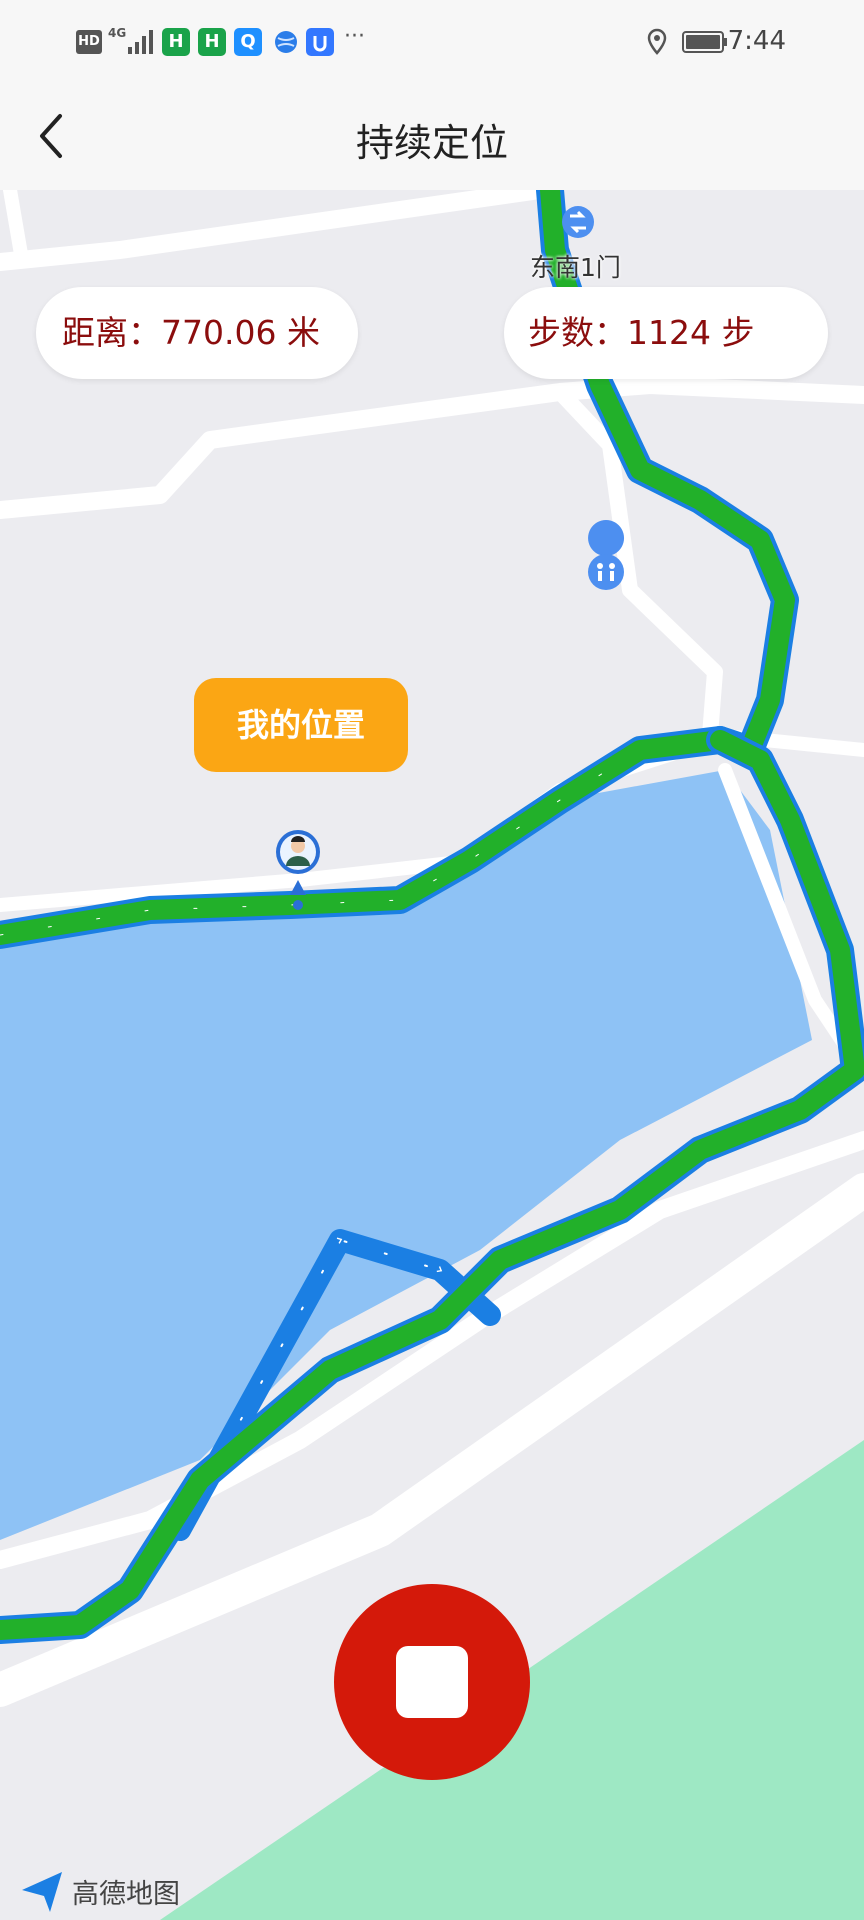 This screenshot has width=864, height=1920. Describe the element at coordinates (320, 42) in the screenshot. I see `shield-app-icon` at that location.